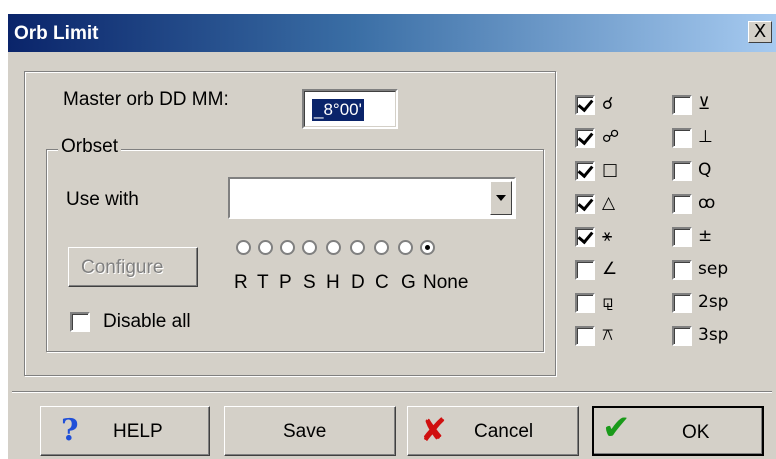 This screenshot has height=459, width=776. I want to click on help-button: ? HELP, so click(125, 431).